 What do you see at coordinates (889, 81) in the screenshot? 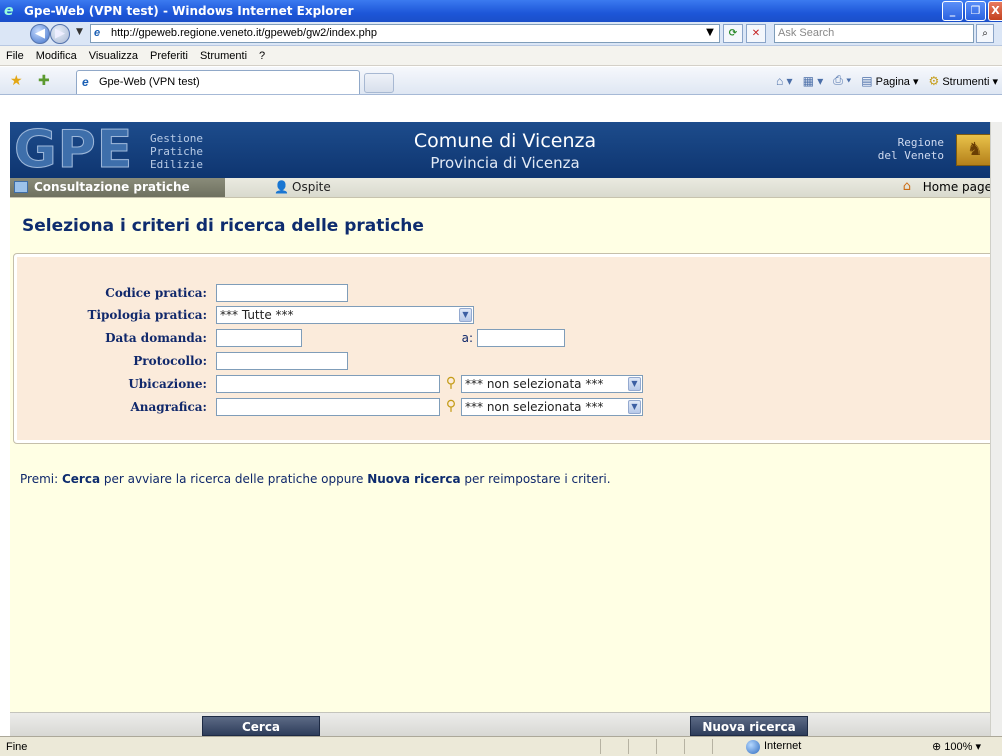
I see `pagina-menu: ▤ Pagina ▾` at bounding box center [889, 81].